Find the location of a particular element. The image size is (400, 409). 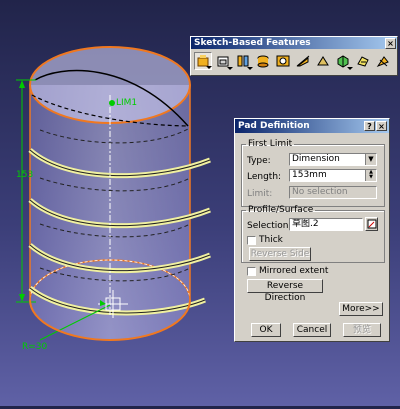

radius-label: R=30 is located at coordinates (34, 347).